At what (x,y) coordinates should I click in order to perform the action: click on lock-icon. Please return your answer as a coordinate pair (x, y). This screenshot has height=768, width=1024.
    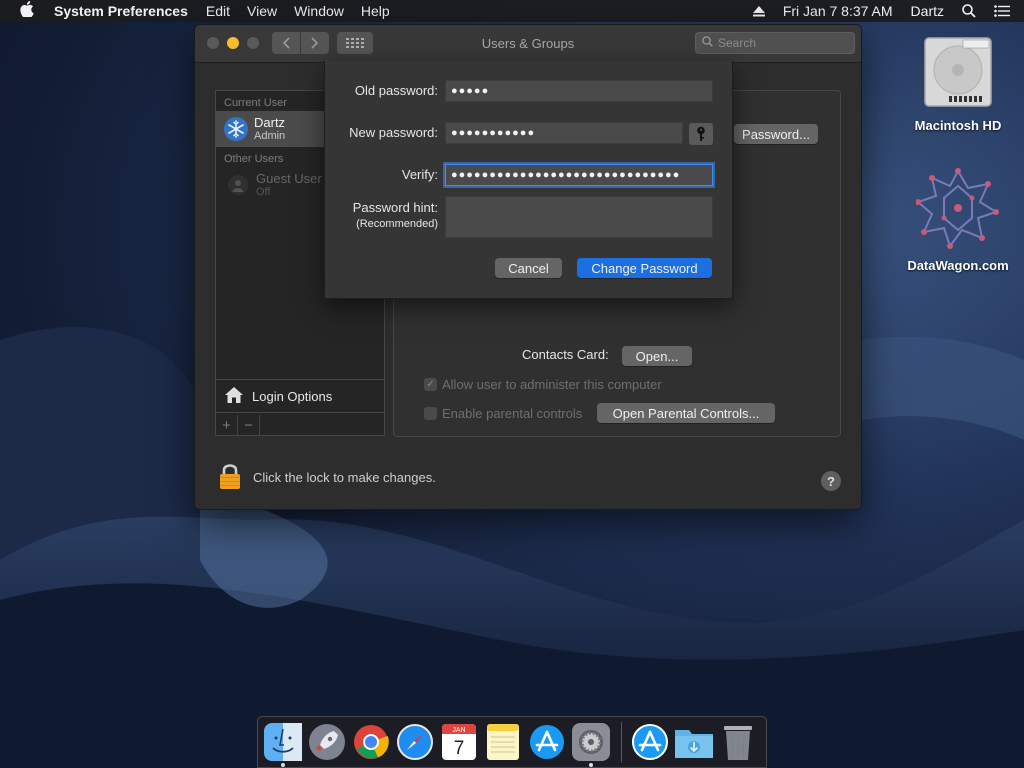
    Looking at the image, I should click on (230, 477).